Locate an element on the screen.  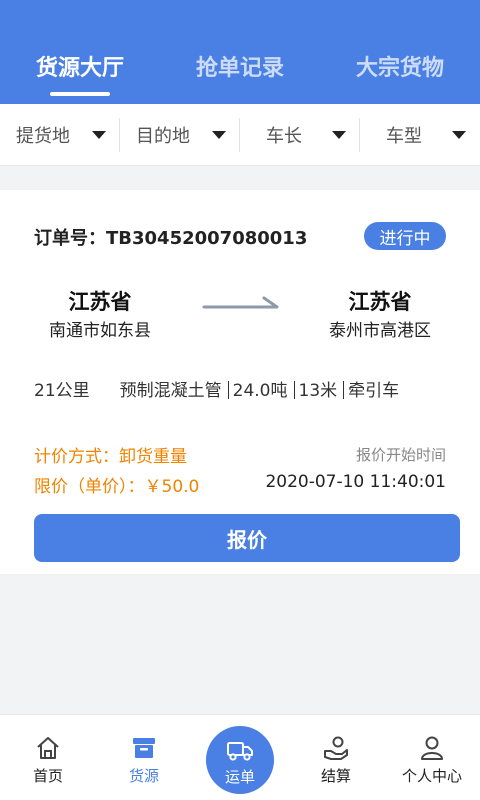
box-icon is located at coordinates (144, 748).